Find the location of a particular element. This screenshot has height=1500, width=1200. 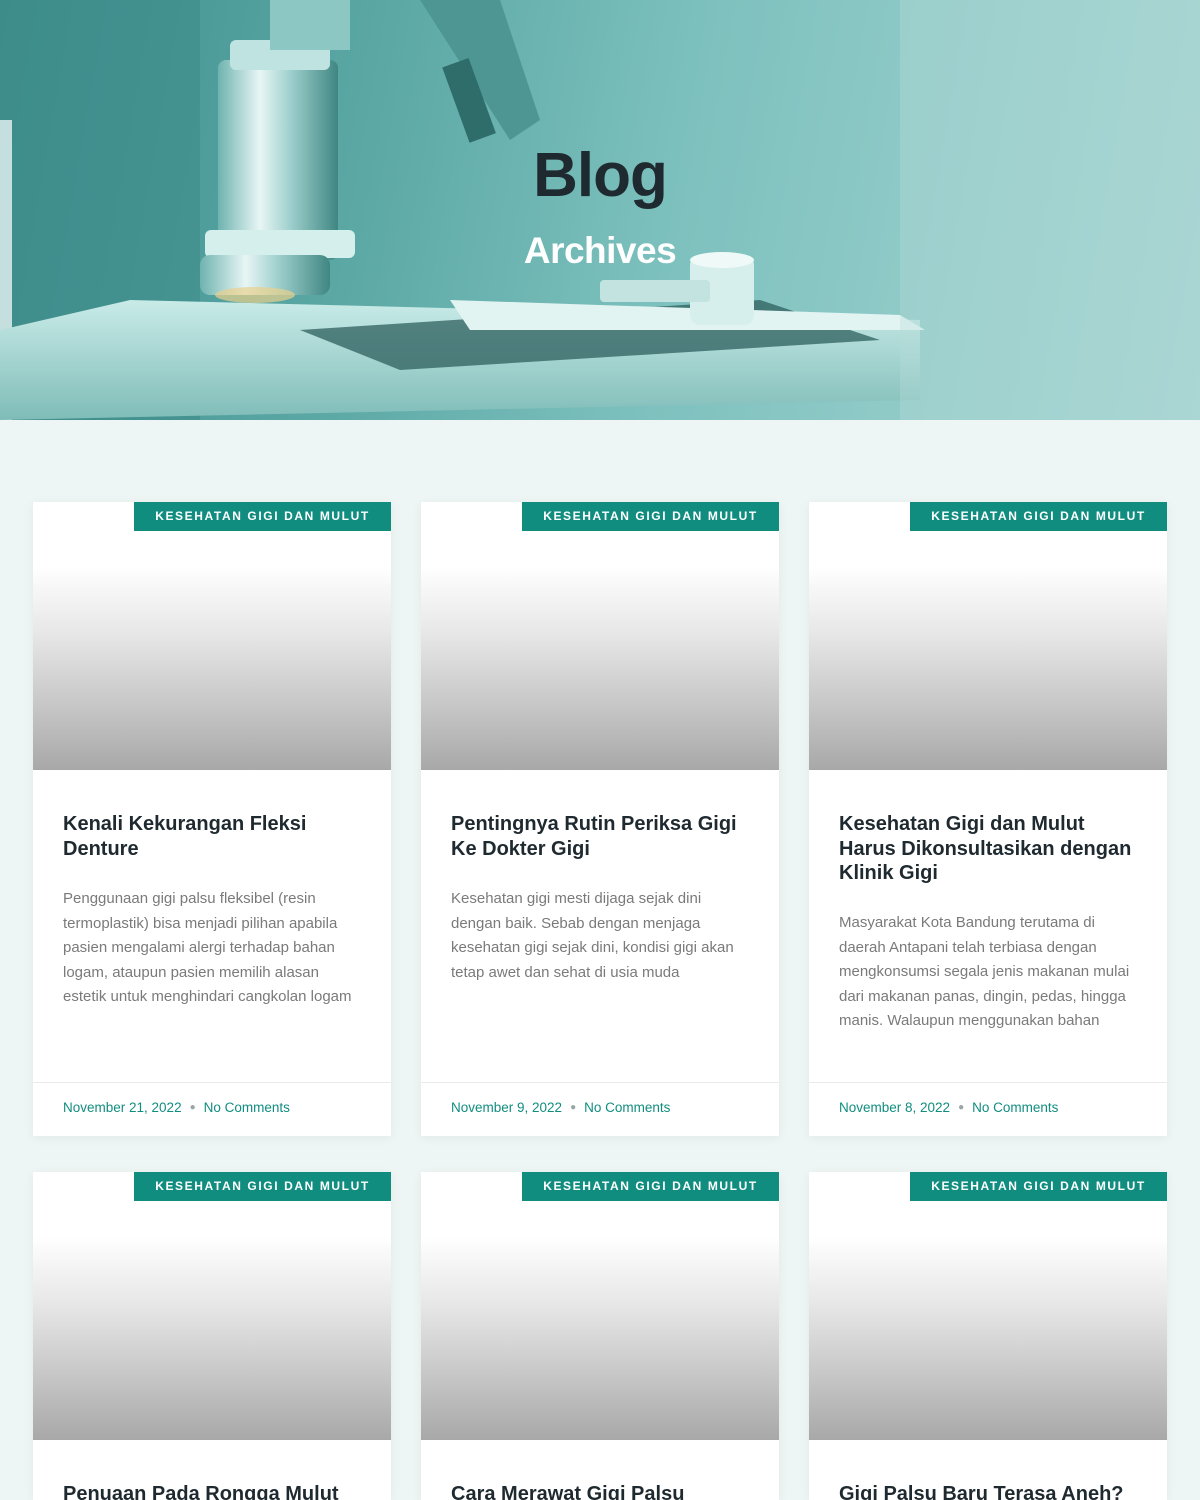

post-meta: November 8, 2022 ● No Comments is located at coordinates (948, 1107).